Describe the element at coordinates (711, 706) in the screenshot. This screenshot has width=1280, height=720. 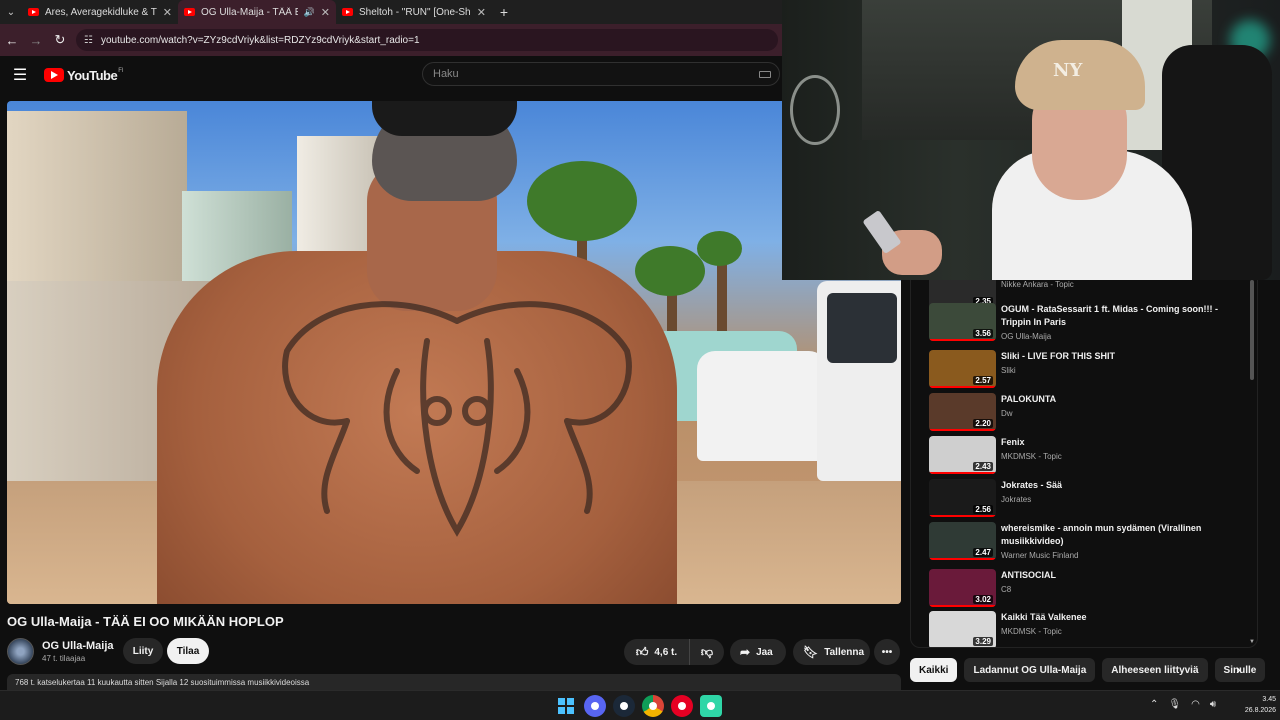
I see `app-hub-icon` at that location.